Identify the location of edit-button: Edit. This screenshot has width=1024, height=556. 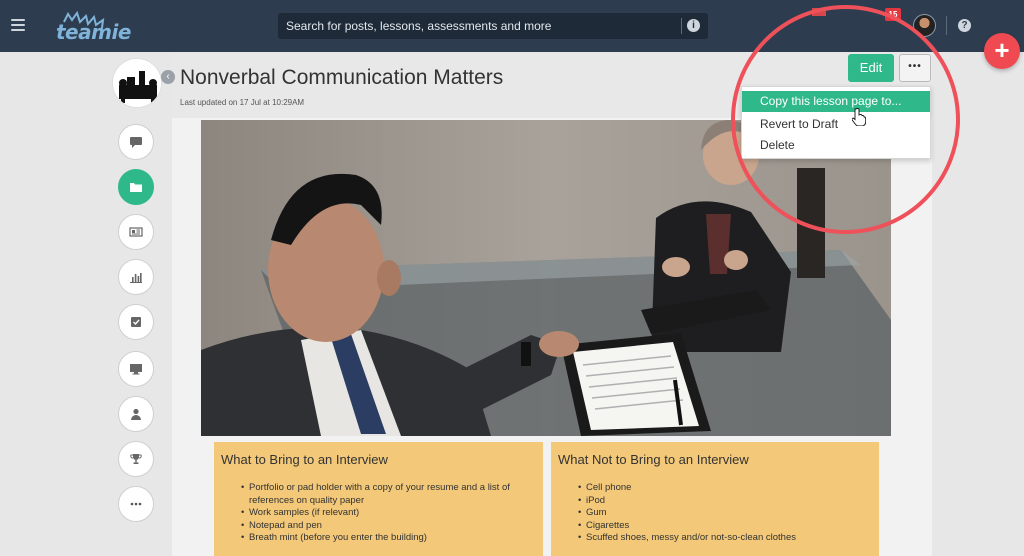
(871, 68).